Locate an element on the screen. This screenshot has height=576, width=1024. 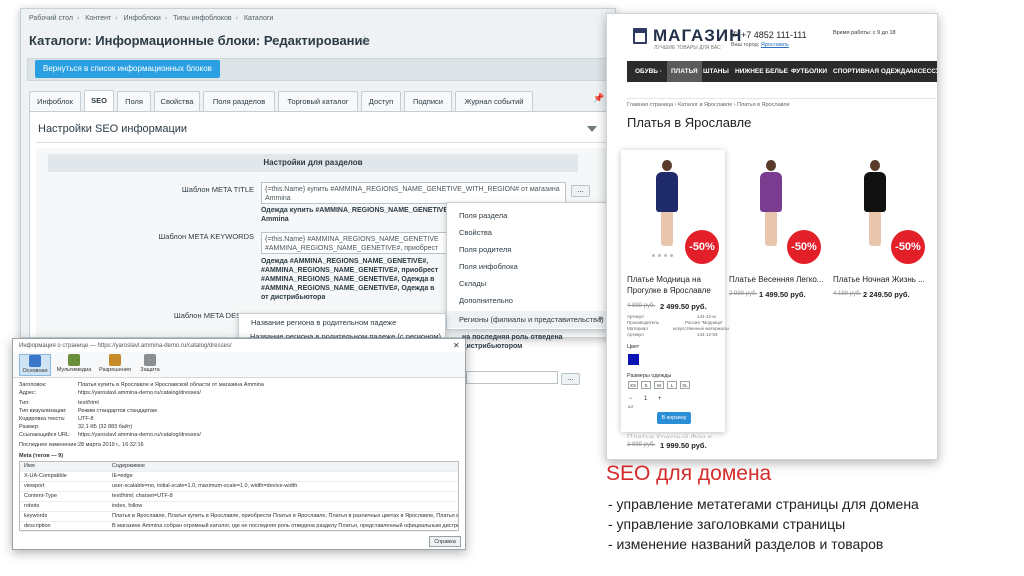
section-heading: Настройки для разделов is located at coordinates (313, 163).